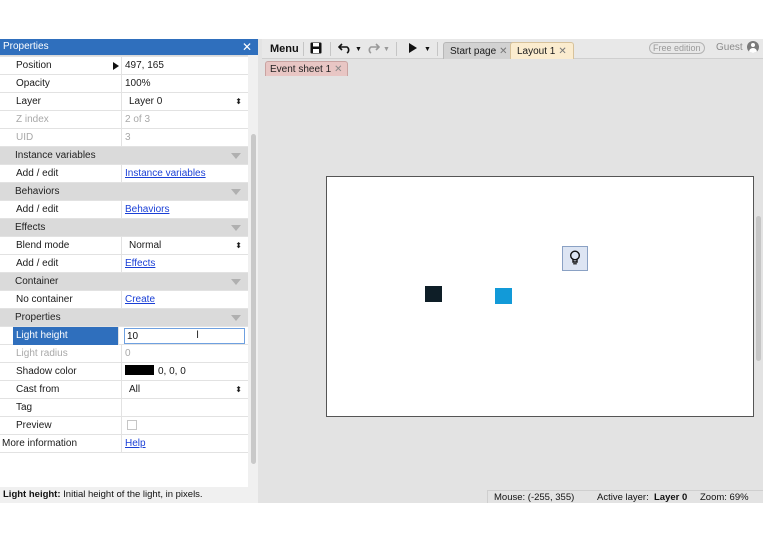  Describe the element at coordinates (124, 426) in the screenshot. I see `prop-row-preview: Preview` at that location.